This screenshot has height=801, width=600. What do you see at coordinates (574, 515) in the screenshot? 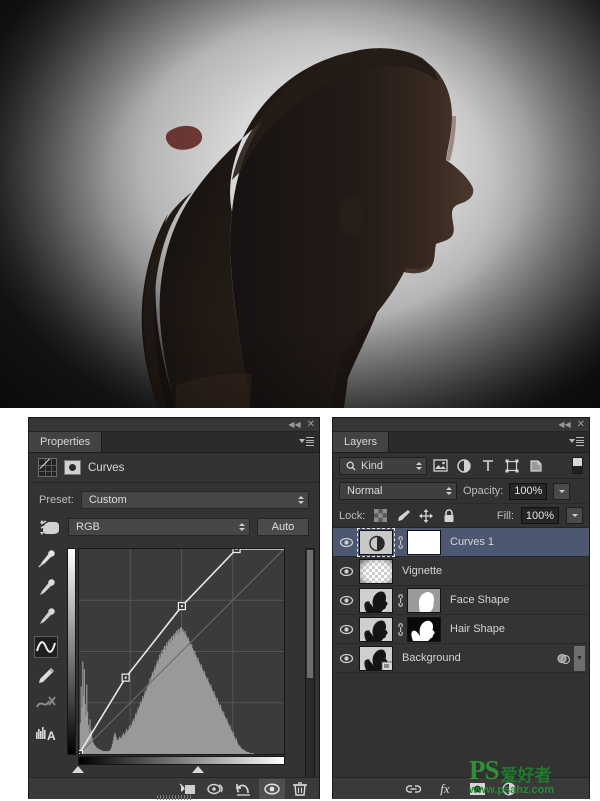
I see `fill-dropdown-icon` at bounding box center [574, 515].